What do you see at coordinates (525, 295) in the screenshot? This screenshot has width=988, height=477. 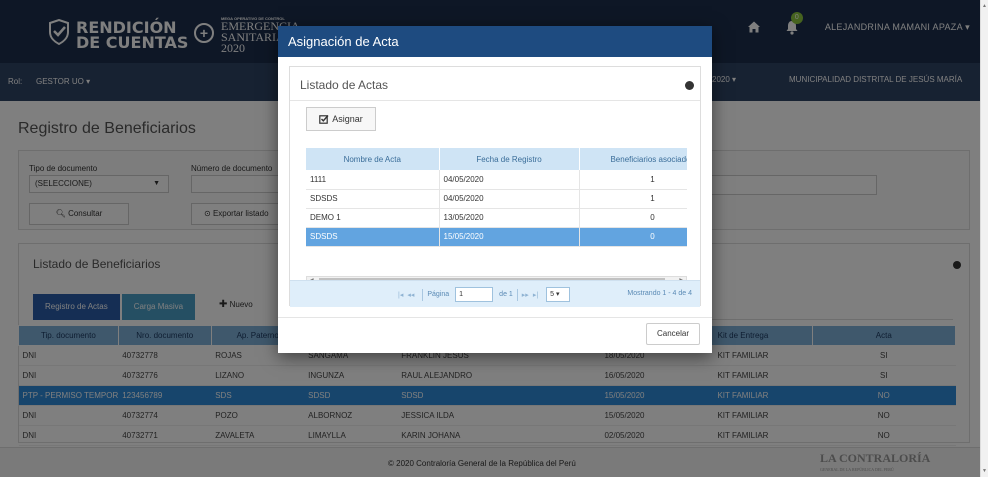 I see `next-page-icon: ▸▸` at bounding box center [525, 295].